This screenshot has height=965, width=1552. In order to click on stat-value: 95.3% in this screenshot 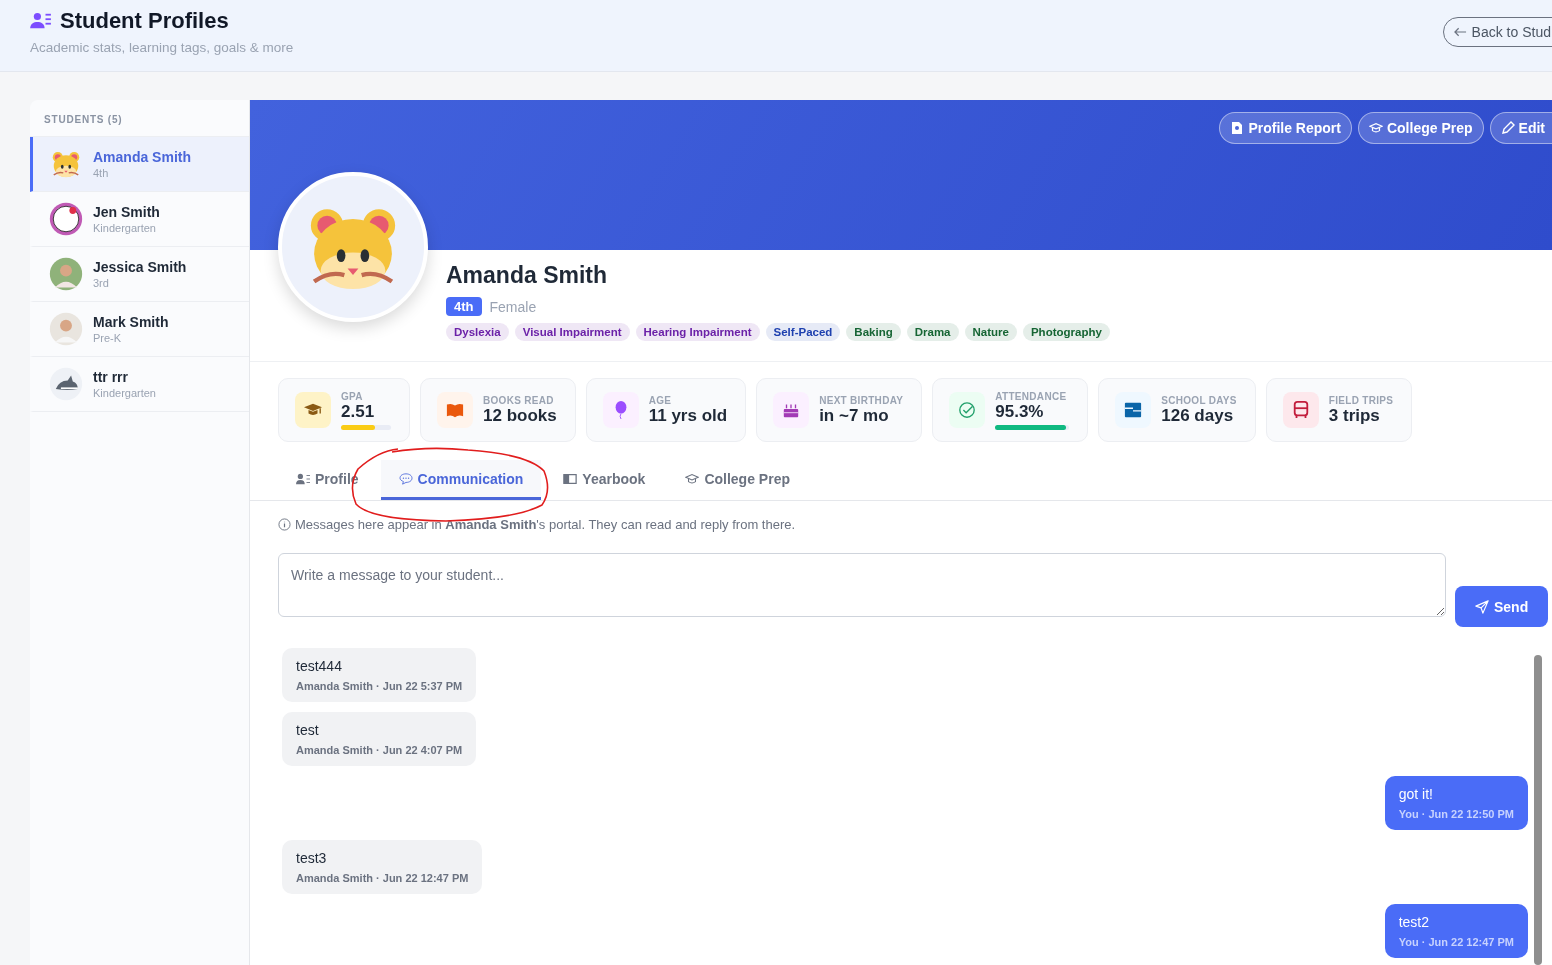, I will do `click(1020, 411)`.